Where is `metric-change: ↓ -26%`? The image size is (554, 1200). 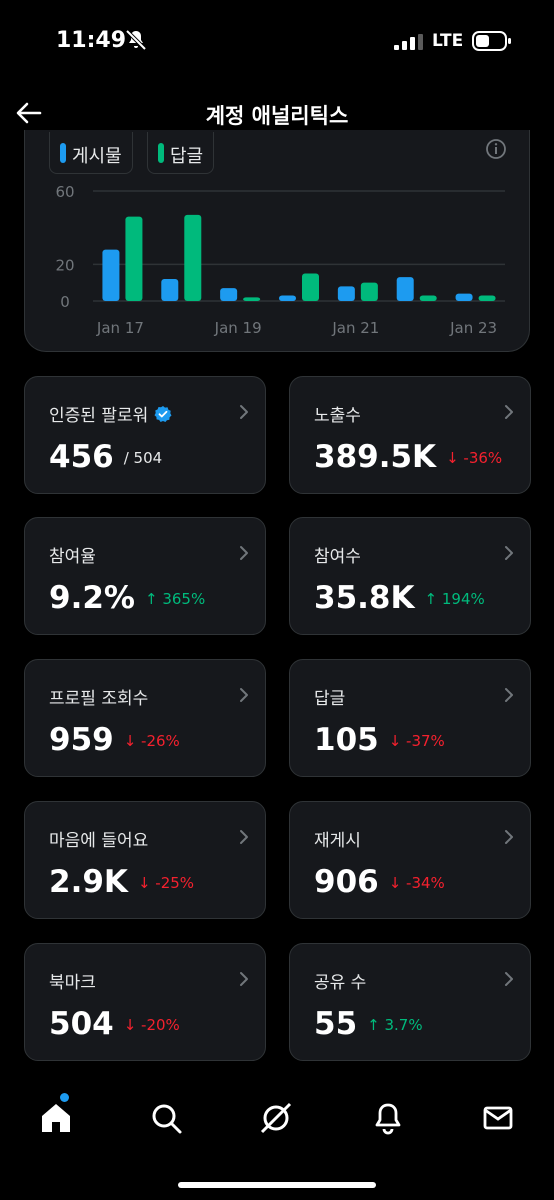 metric-change: ↓ -26% is located at coordinates (151, 741).